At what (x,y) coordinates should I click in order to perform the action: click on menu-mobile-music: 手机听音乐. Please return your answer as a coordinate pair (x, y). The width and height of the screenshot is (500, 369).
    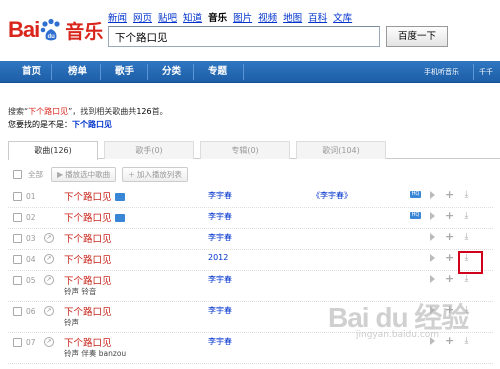
    Looking at the image, I should click on (441, 72).